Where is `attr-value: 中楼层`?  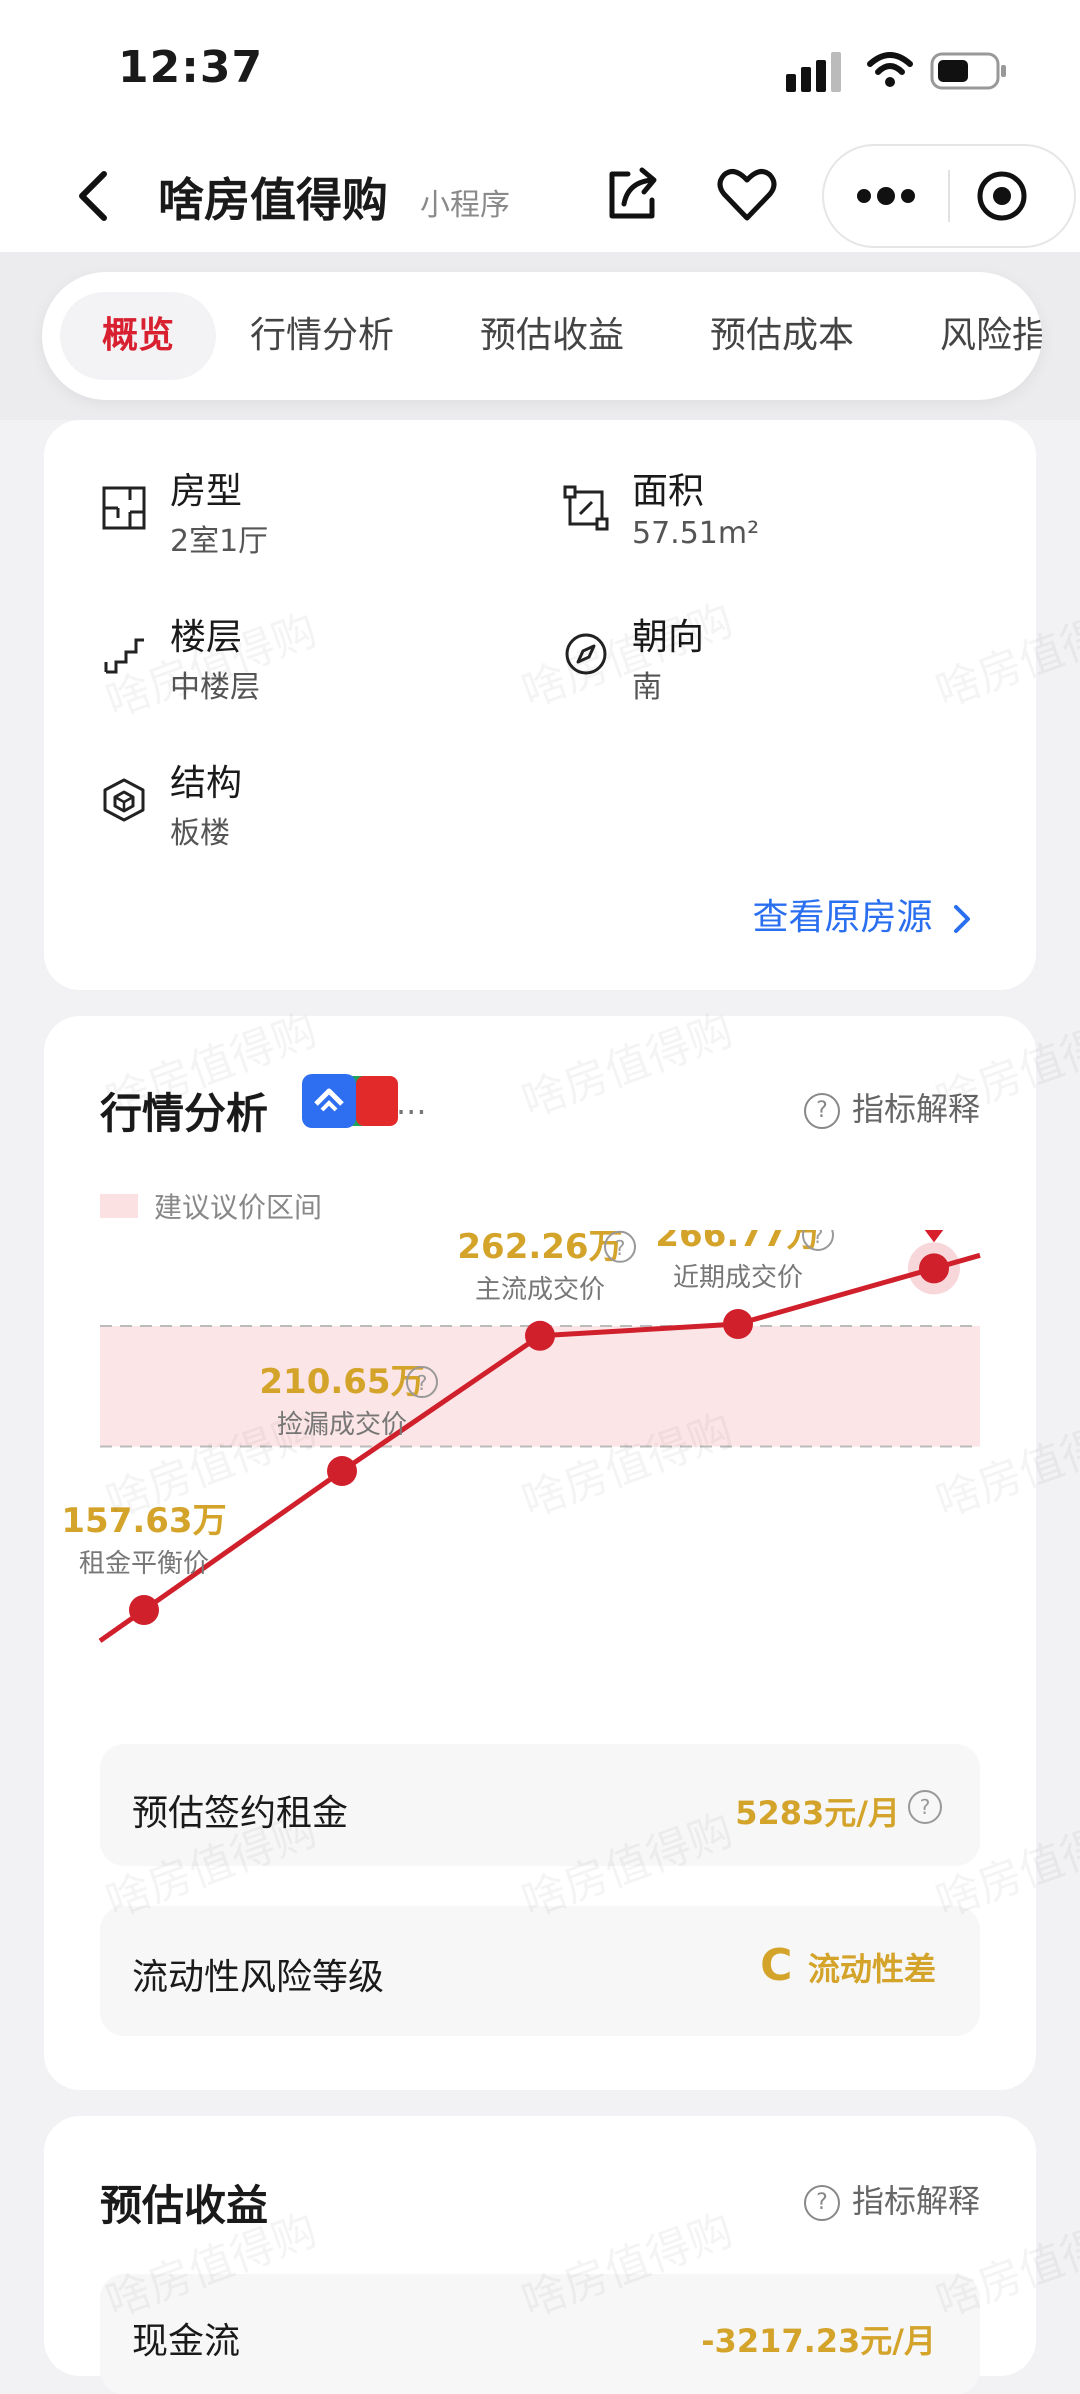 attr-value: 中楼层 is located at coordinates (215, 687).